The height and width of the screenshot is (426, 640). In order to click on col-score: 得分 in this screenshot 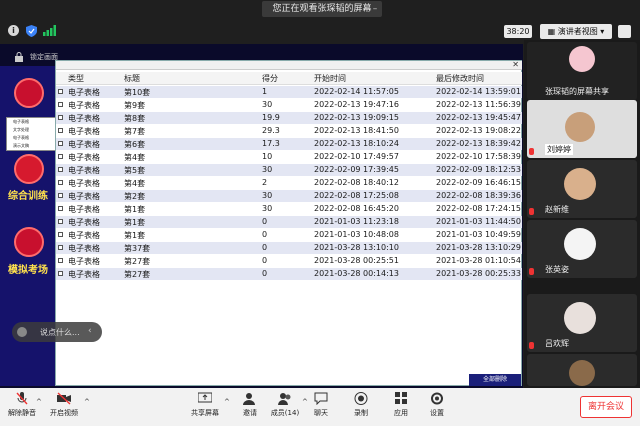, I will do `click(270, 78)`.